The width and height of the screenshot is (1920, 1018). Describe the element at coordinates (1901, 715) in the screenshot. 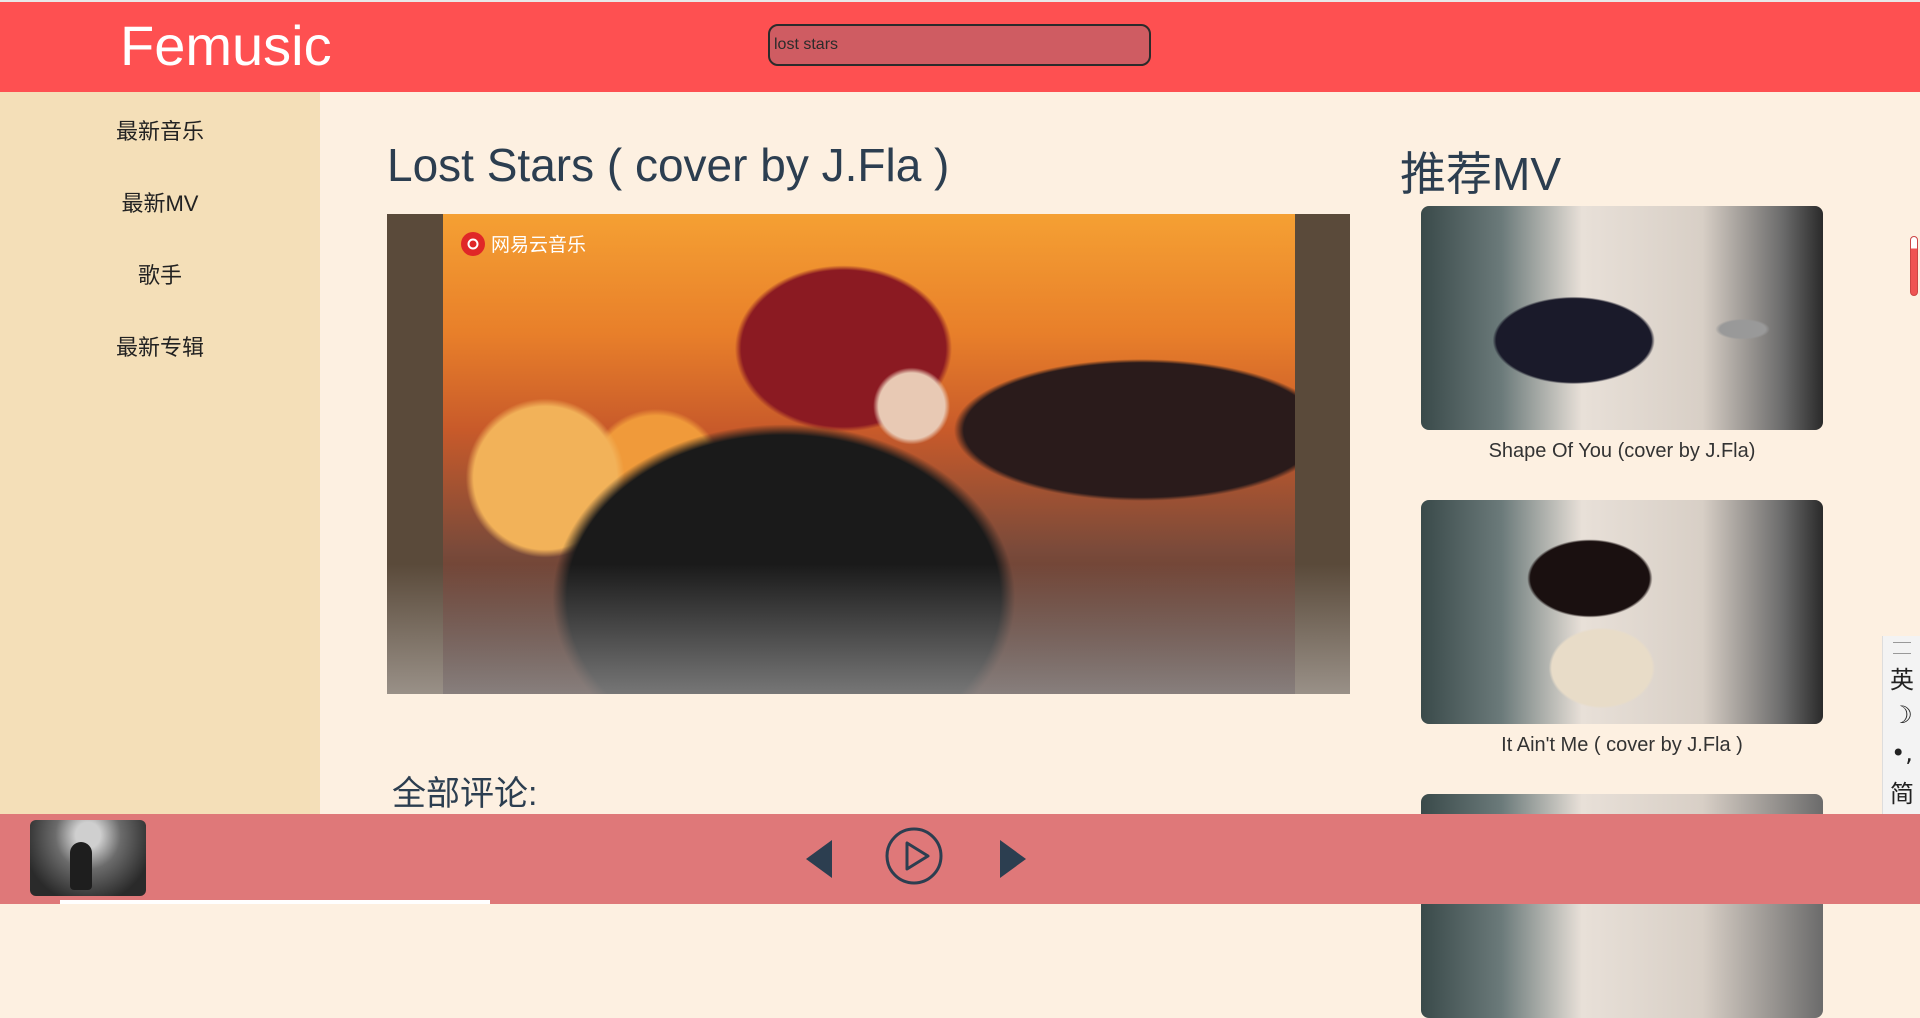

I see `moon-icon: ☽` at that location.